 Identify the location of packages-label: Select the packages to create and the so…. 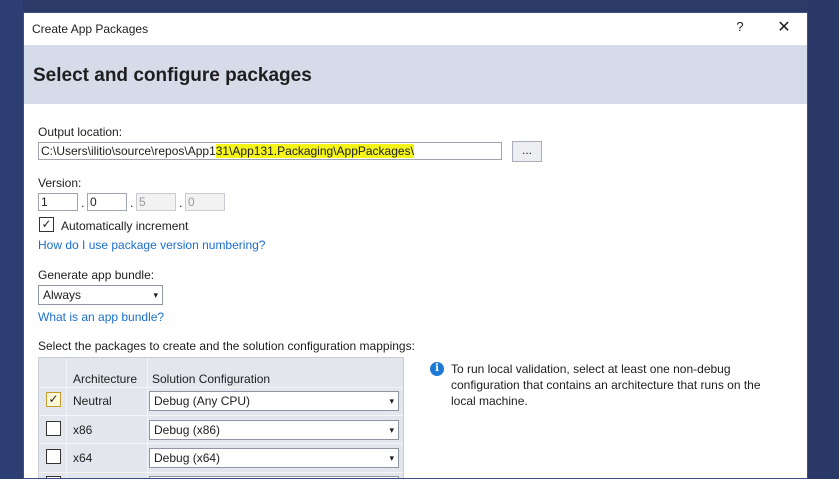
(226, 346).